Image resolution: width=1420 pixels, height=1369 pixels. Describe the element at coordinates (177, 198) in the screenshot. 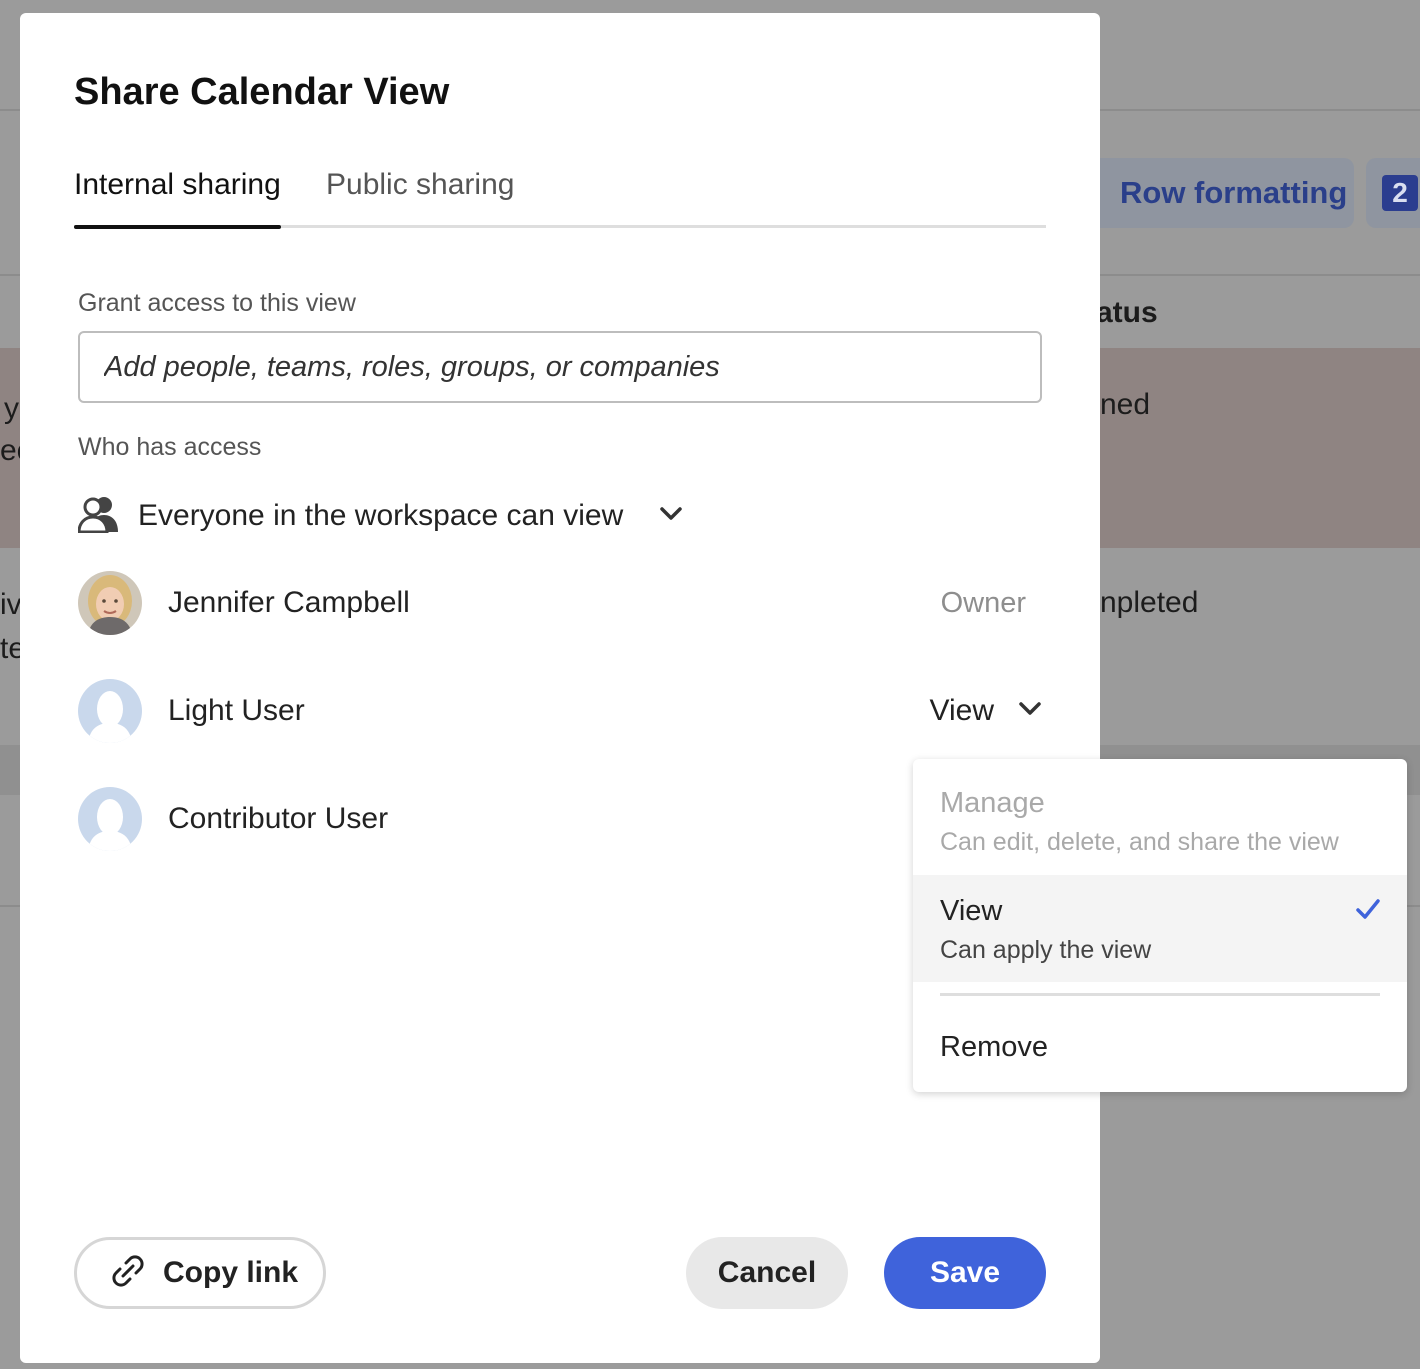

I see `tab-internal-sharing: Internal sharing` at that location.